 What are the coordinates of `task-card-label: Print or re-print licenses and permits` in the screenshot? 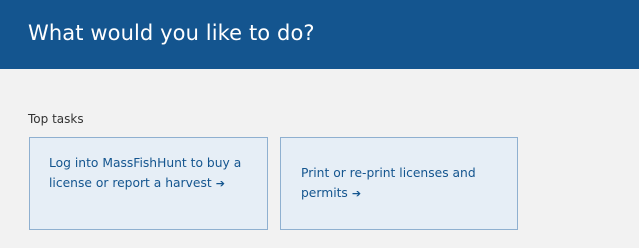 It's located at (388, 183).